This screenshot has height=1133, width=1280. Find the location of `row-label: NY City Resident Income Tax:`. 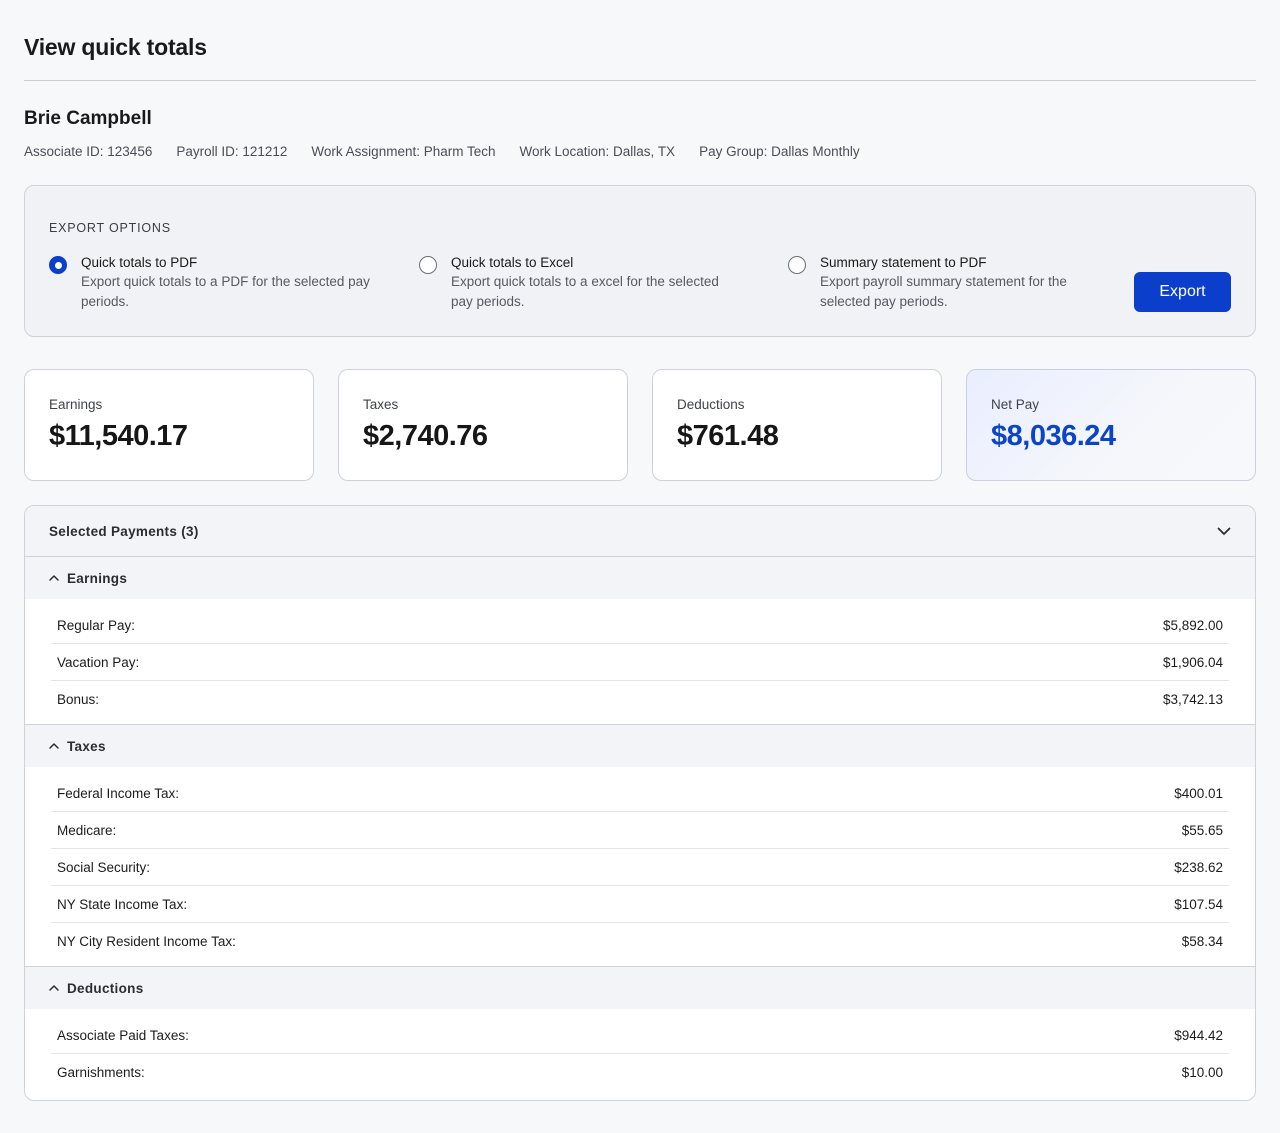

row-label: NY City Resident Income Tax: is located at coordinates (146, 941).